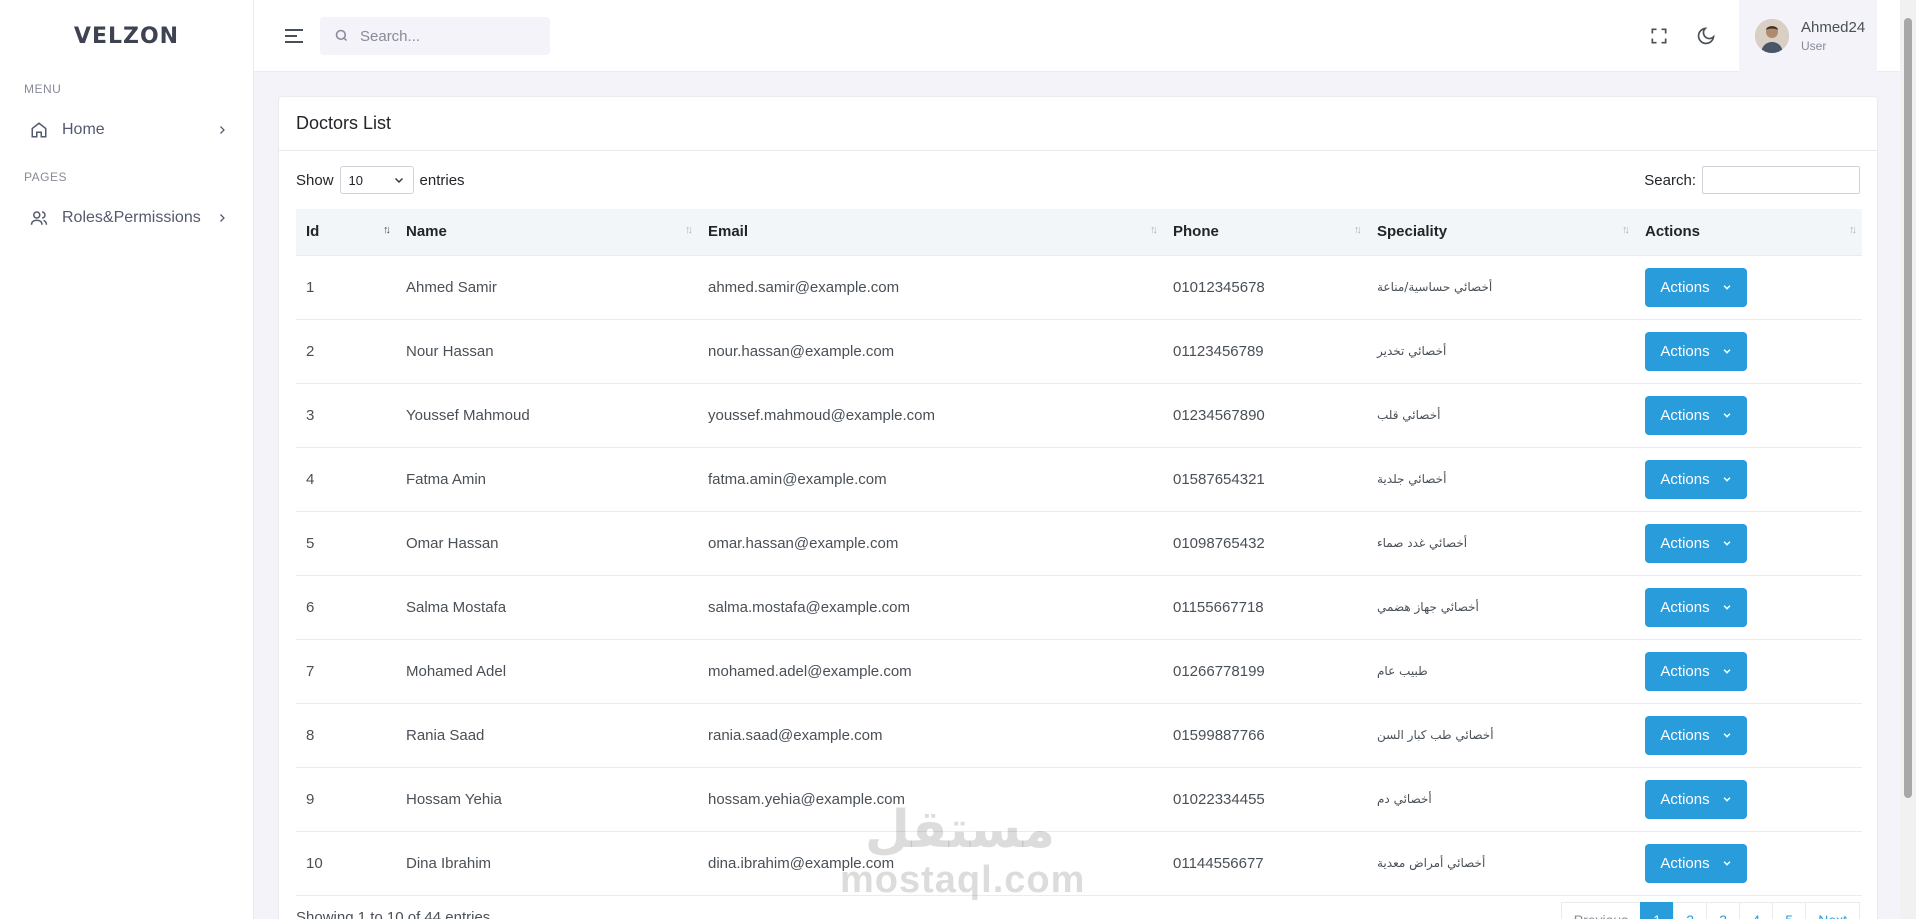 The image size is (1916, 919). What do you see at coordinates (346, 232) in the screenshot?
I see `column-header-id: Id ↑↓` at bounding box center [346, 232].